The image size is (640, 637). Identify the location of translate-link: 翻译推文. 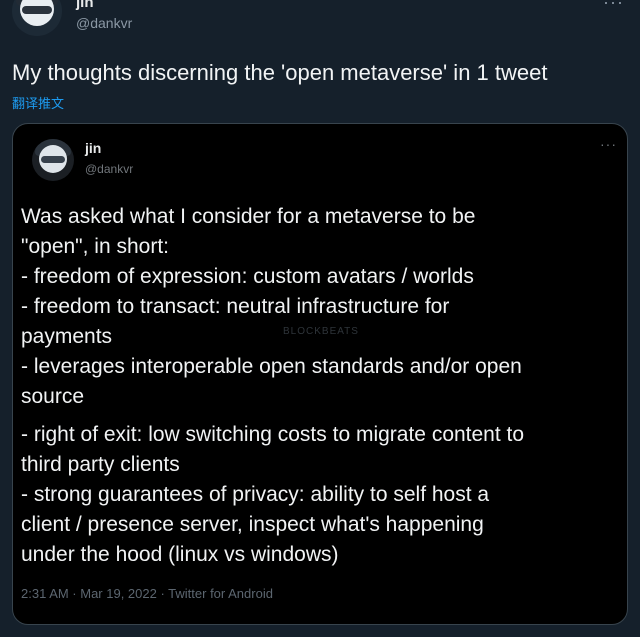
(38, 102).